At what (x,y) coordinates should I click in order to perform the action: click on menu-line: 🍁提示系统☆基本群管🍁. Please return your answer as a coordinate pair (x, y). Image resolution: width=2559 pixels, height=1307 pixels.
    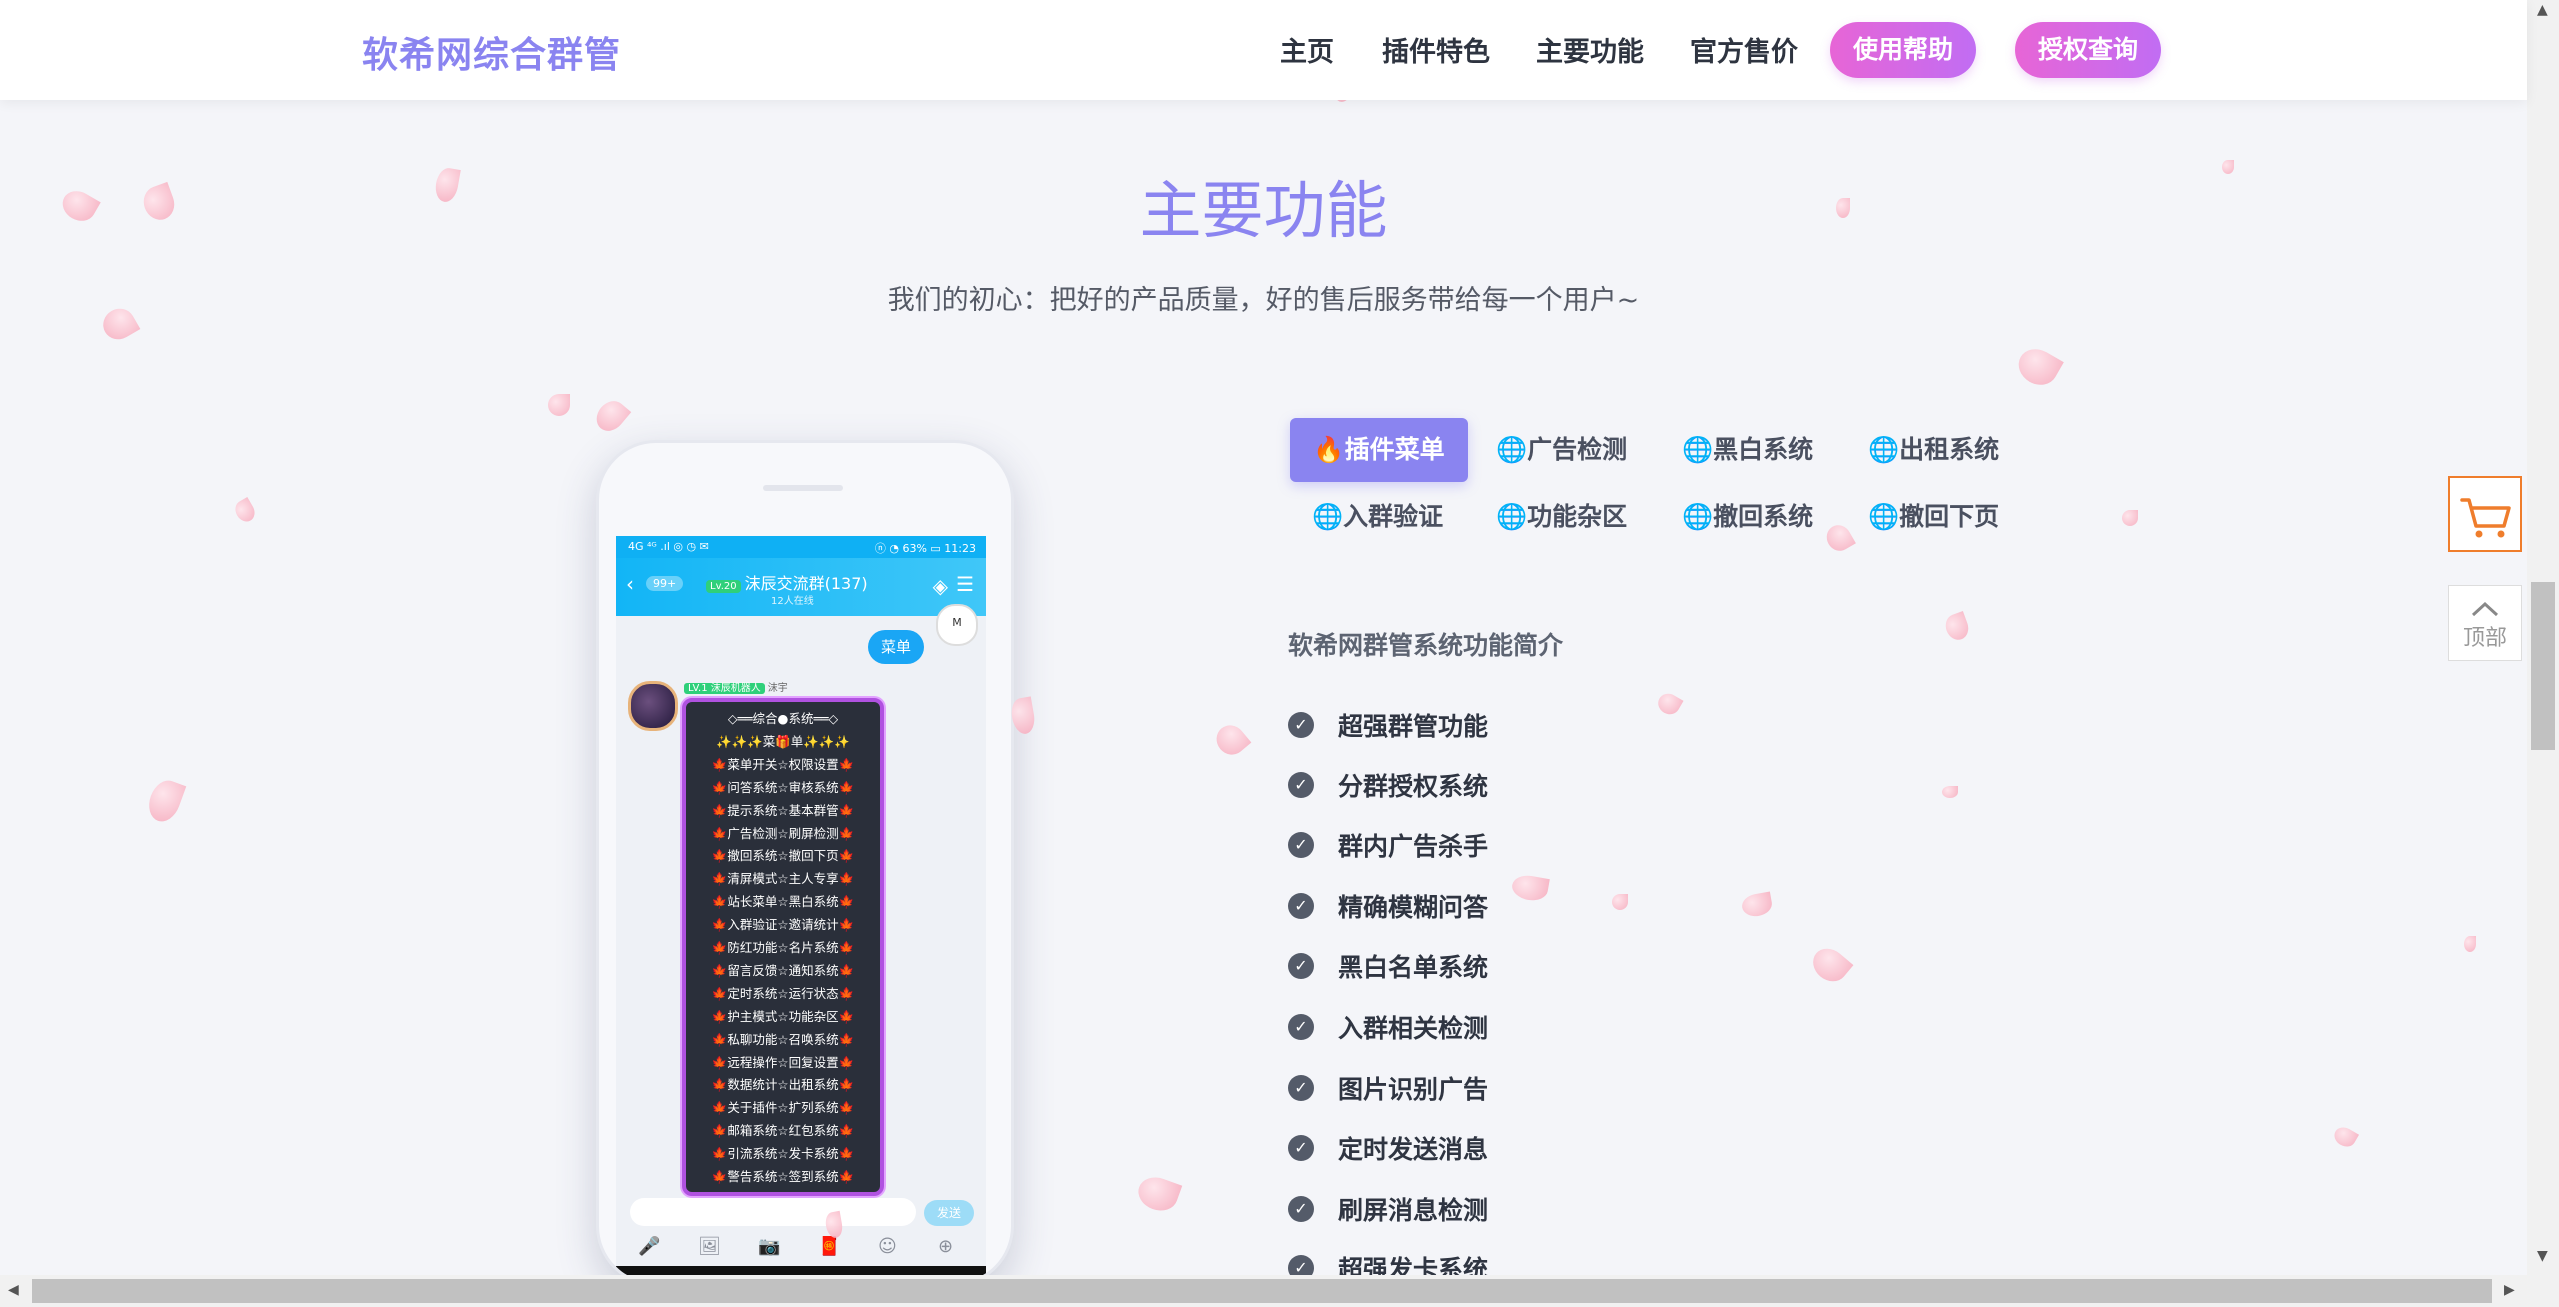
    Looking at the image, I should click on (783, 810).